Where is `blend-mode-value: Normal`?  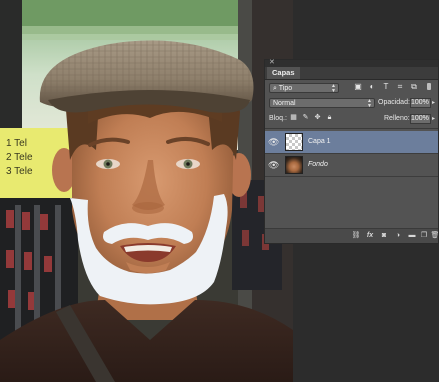 blend-mode-value: Normal is located at coordinates (284, 103).